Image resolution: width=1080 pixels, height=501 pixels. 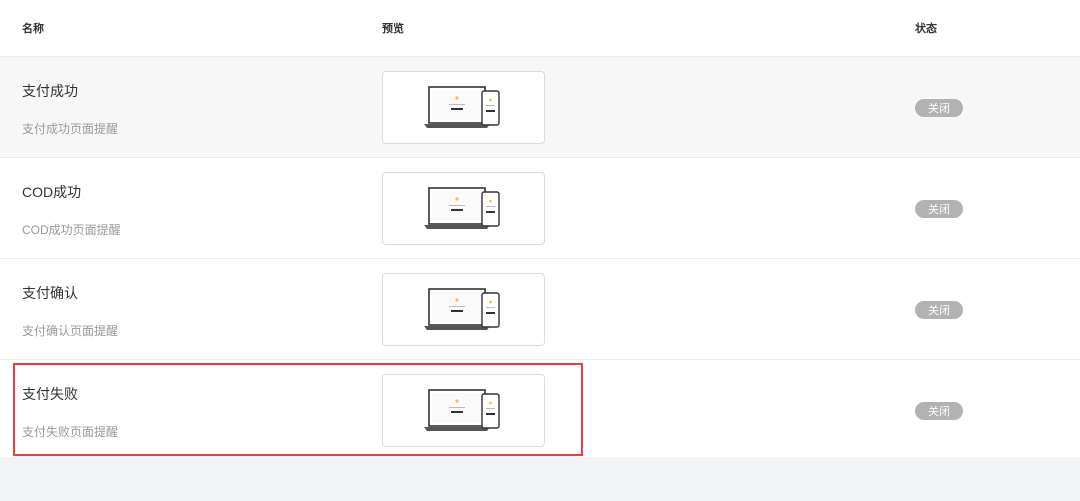 I want to click on header-preview: 预览, so click(x=393, y=29).